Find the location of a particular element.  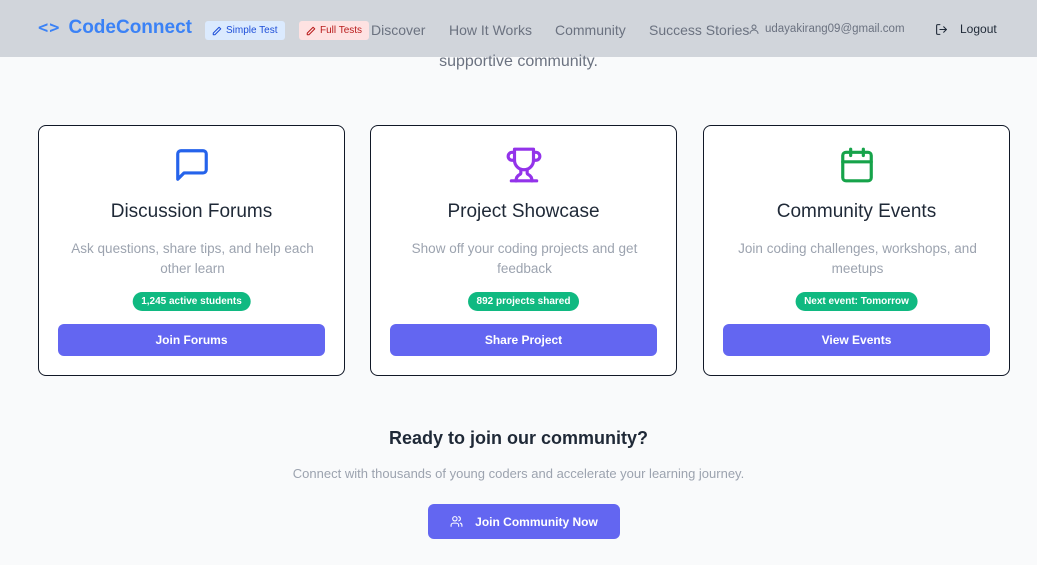

status-badge: 892 projects shared is located at coordinates (523, 301).